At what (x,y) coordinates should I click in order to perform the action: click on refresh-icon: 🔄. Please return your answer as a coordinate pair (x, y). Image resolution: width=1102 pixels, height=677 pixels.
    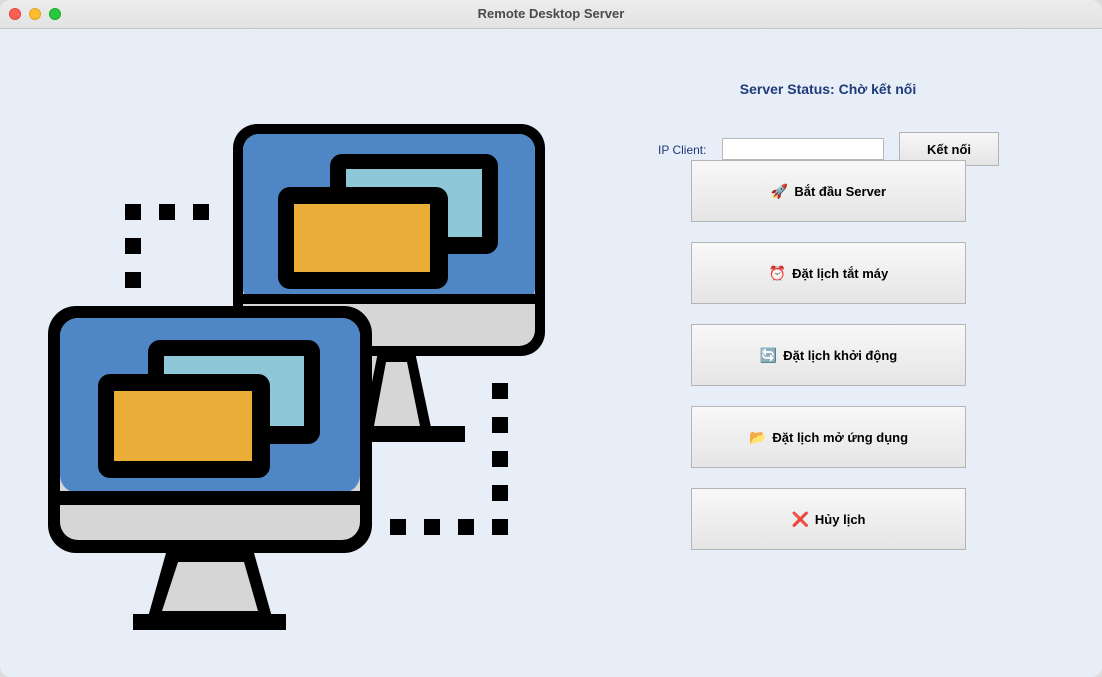
    Looking at the image, I should click on (768, 355).